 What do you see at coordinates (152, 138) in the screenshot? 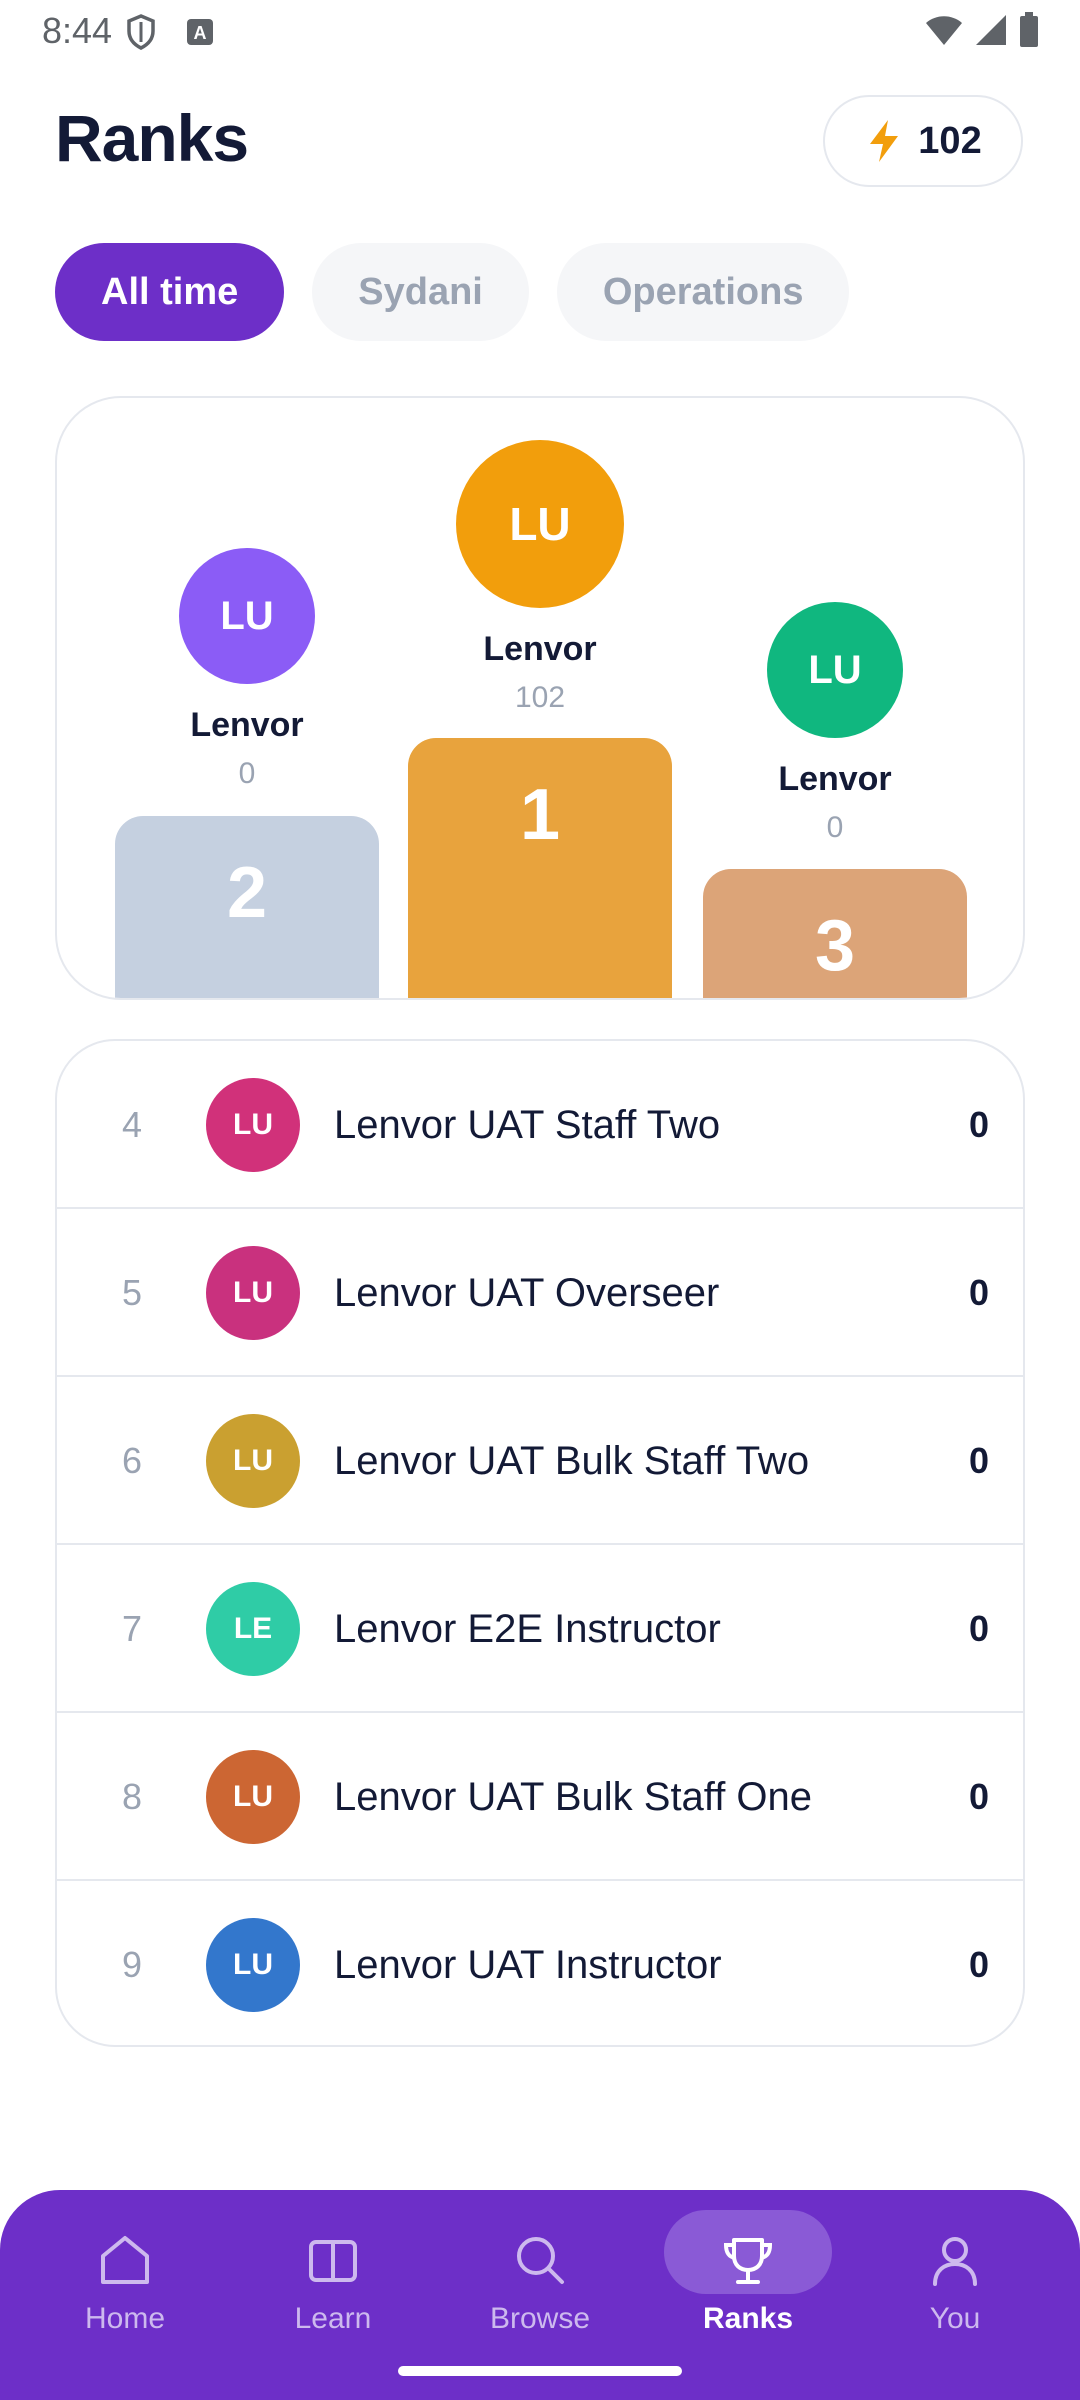
I see `page-title: Ranks` at bounding box center [152, 138].